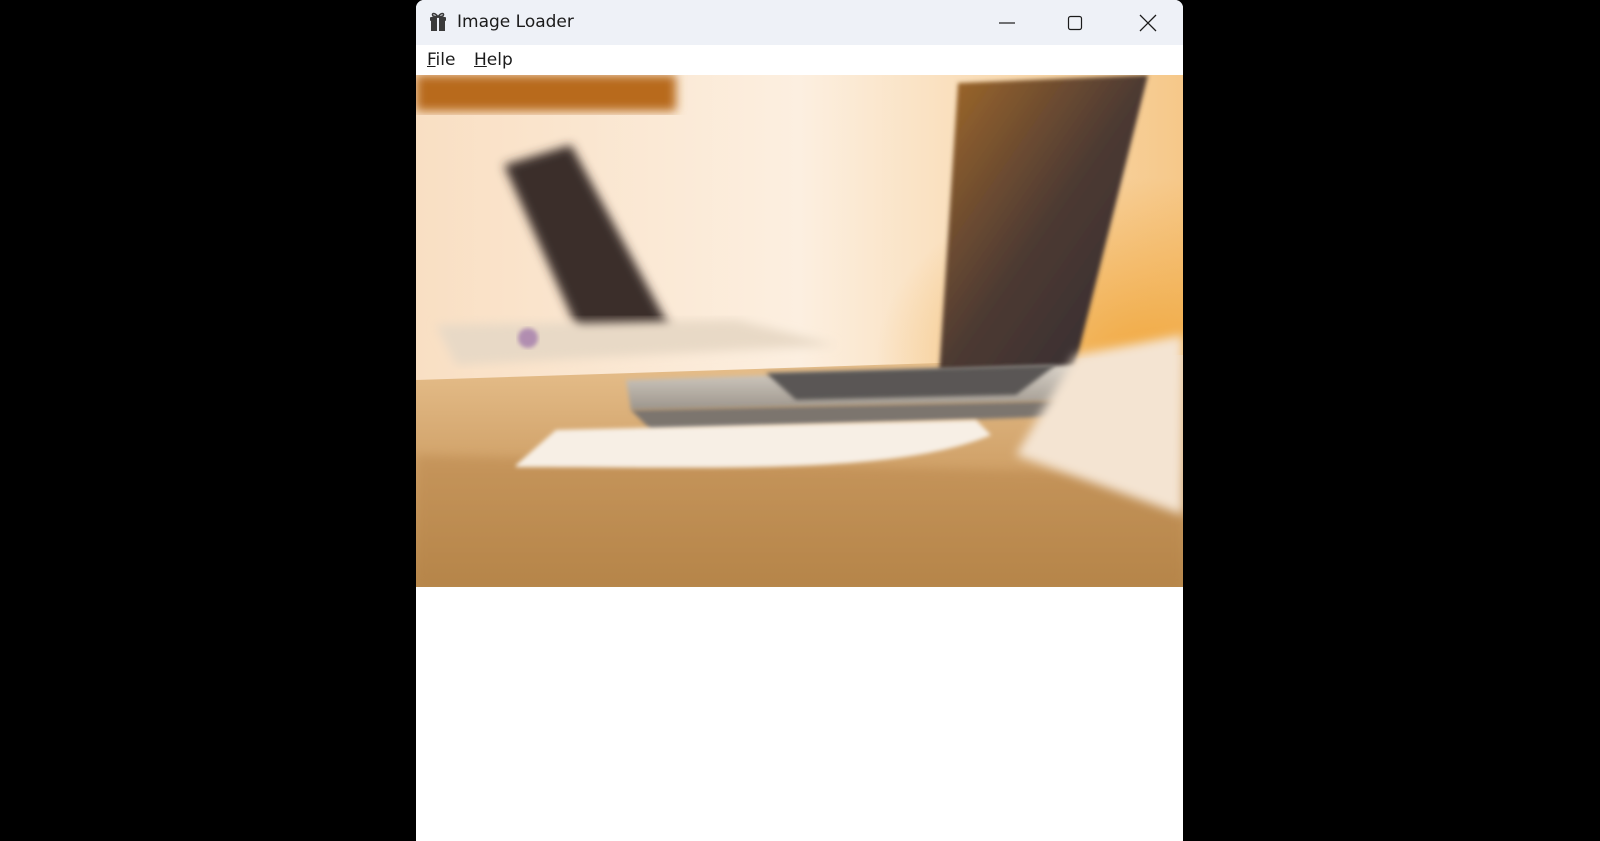 Image resolution: width=1600 pixels, height=841 pixels. What do you see at coordinates (431, 60) in the screenshot?
I see `menu-file-accel: F` at bounding box center [431, 60].